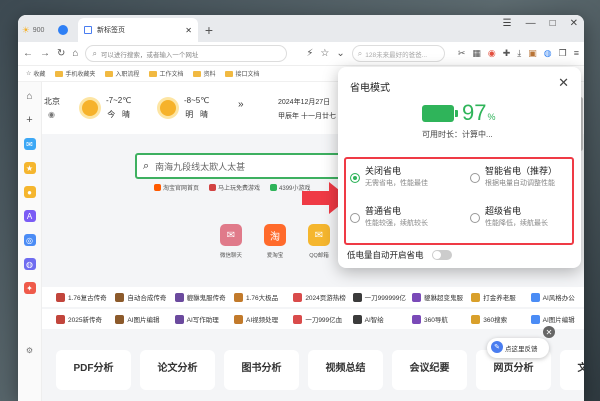  I want to click on add-icon: +, so click(30, 120).